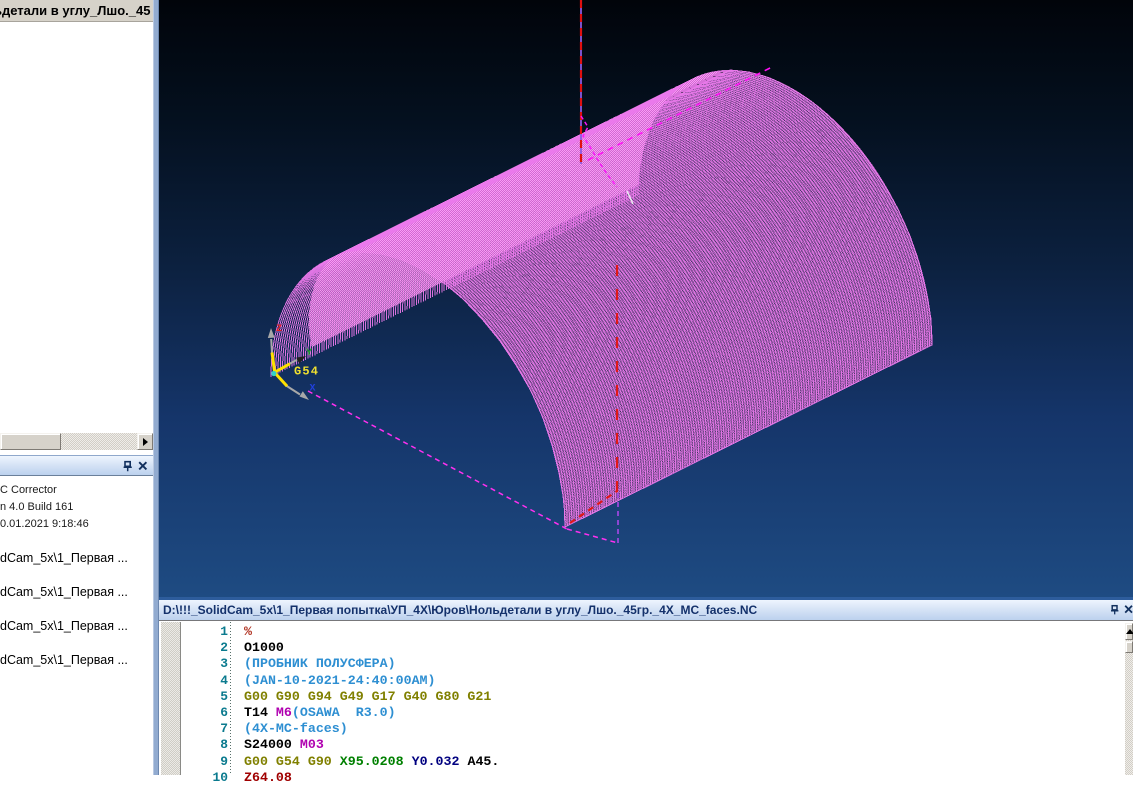 The width and height of the screenshot is (1133, 786). What do you see at coordinates (279, 329) in the screenshot?
I see `svg-text: Z` at bounding box center [279, 329].